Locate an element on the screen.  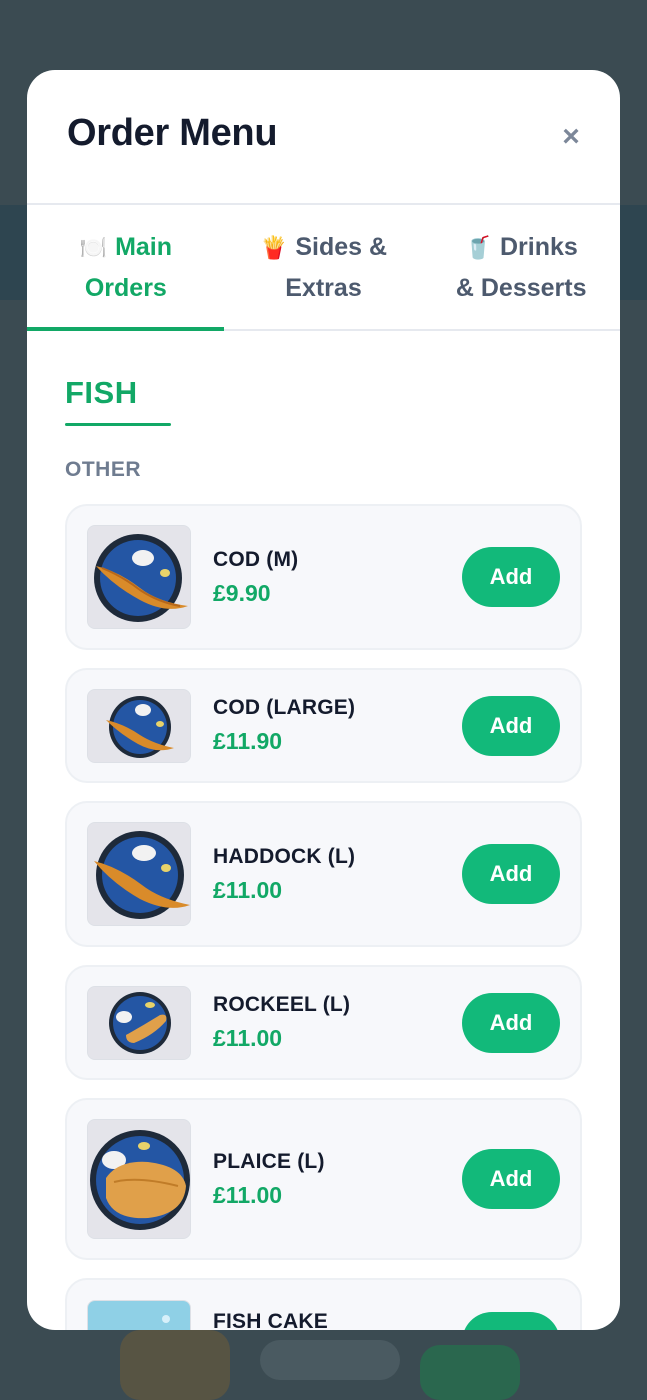
fries-icon: 🍟 is located at coordinates (273, 247).